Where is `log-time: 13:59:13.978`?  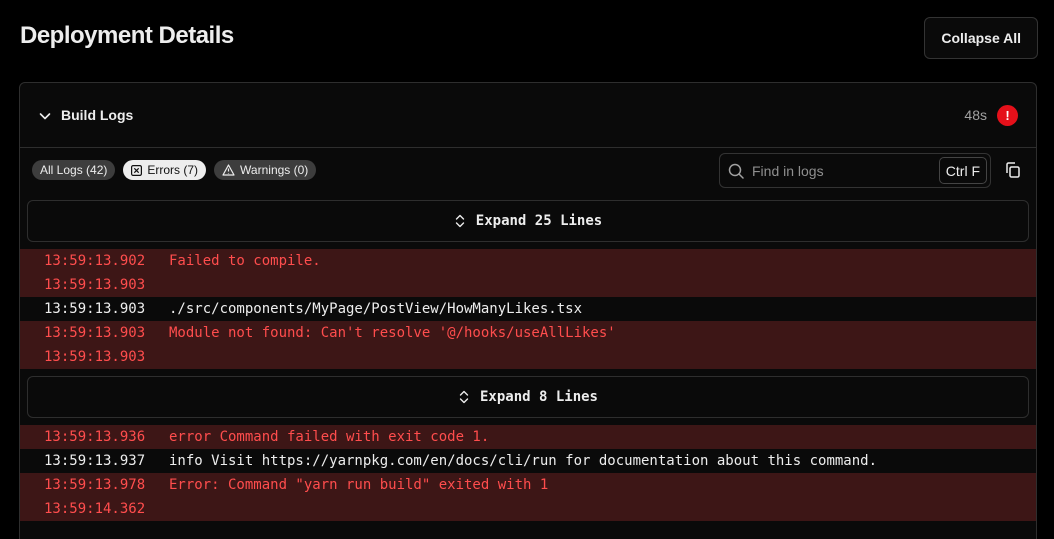
log-time: 13:59:13.978 is located at coordinates (95, 485).